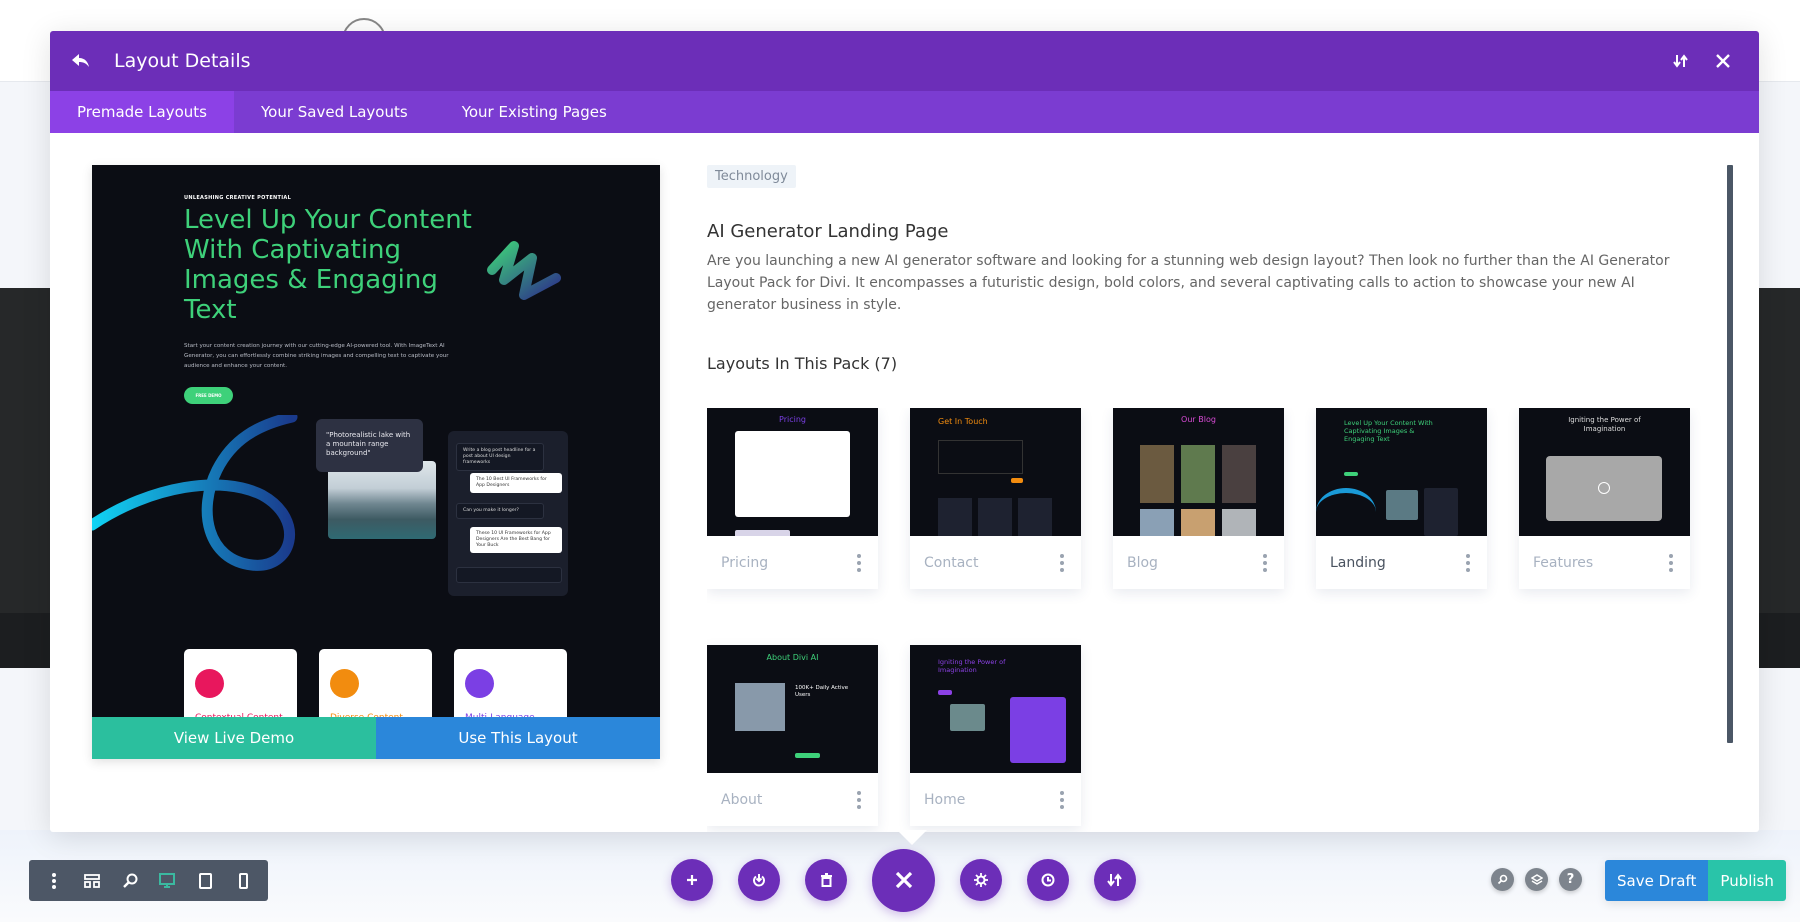  What do you see at coordinates (751, 176) in the screenshot?
I see `category-tag: Technology` at bounding box center [751, 176].